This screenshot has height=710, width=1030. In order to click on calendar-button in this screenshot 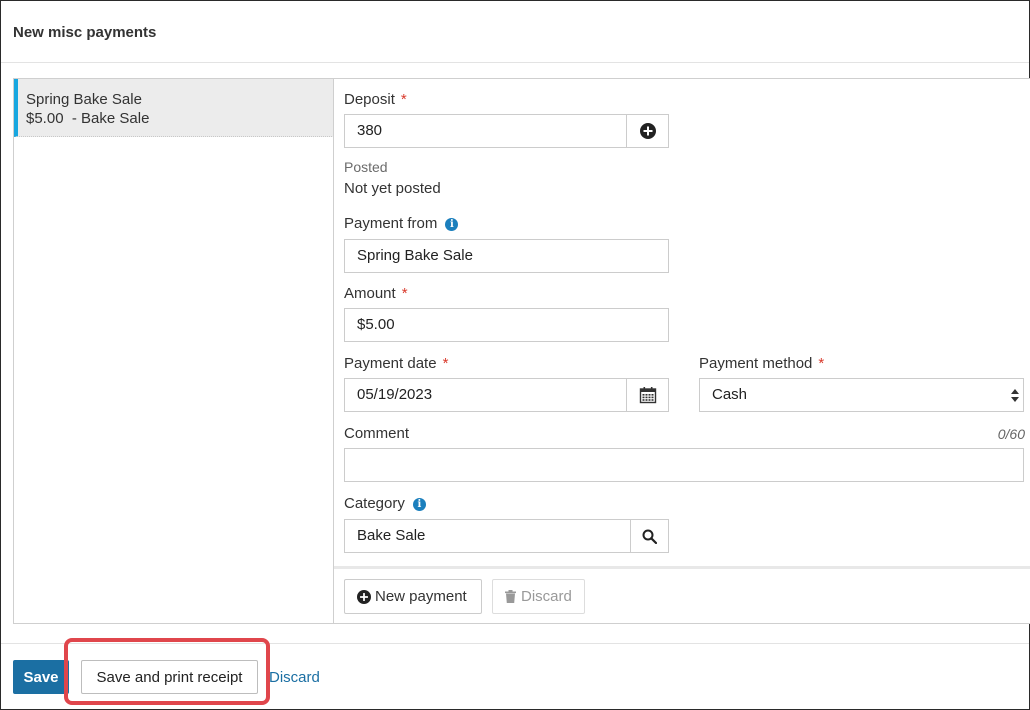, I will do `click(647, 395)`.